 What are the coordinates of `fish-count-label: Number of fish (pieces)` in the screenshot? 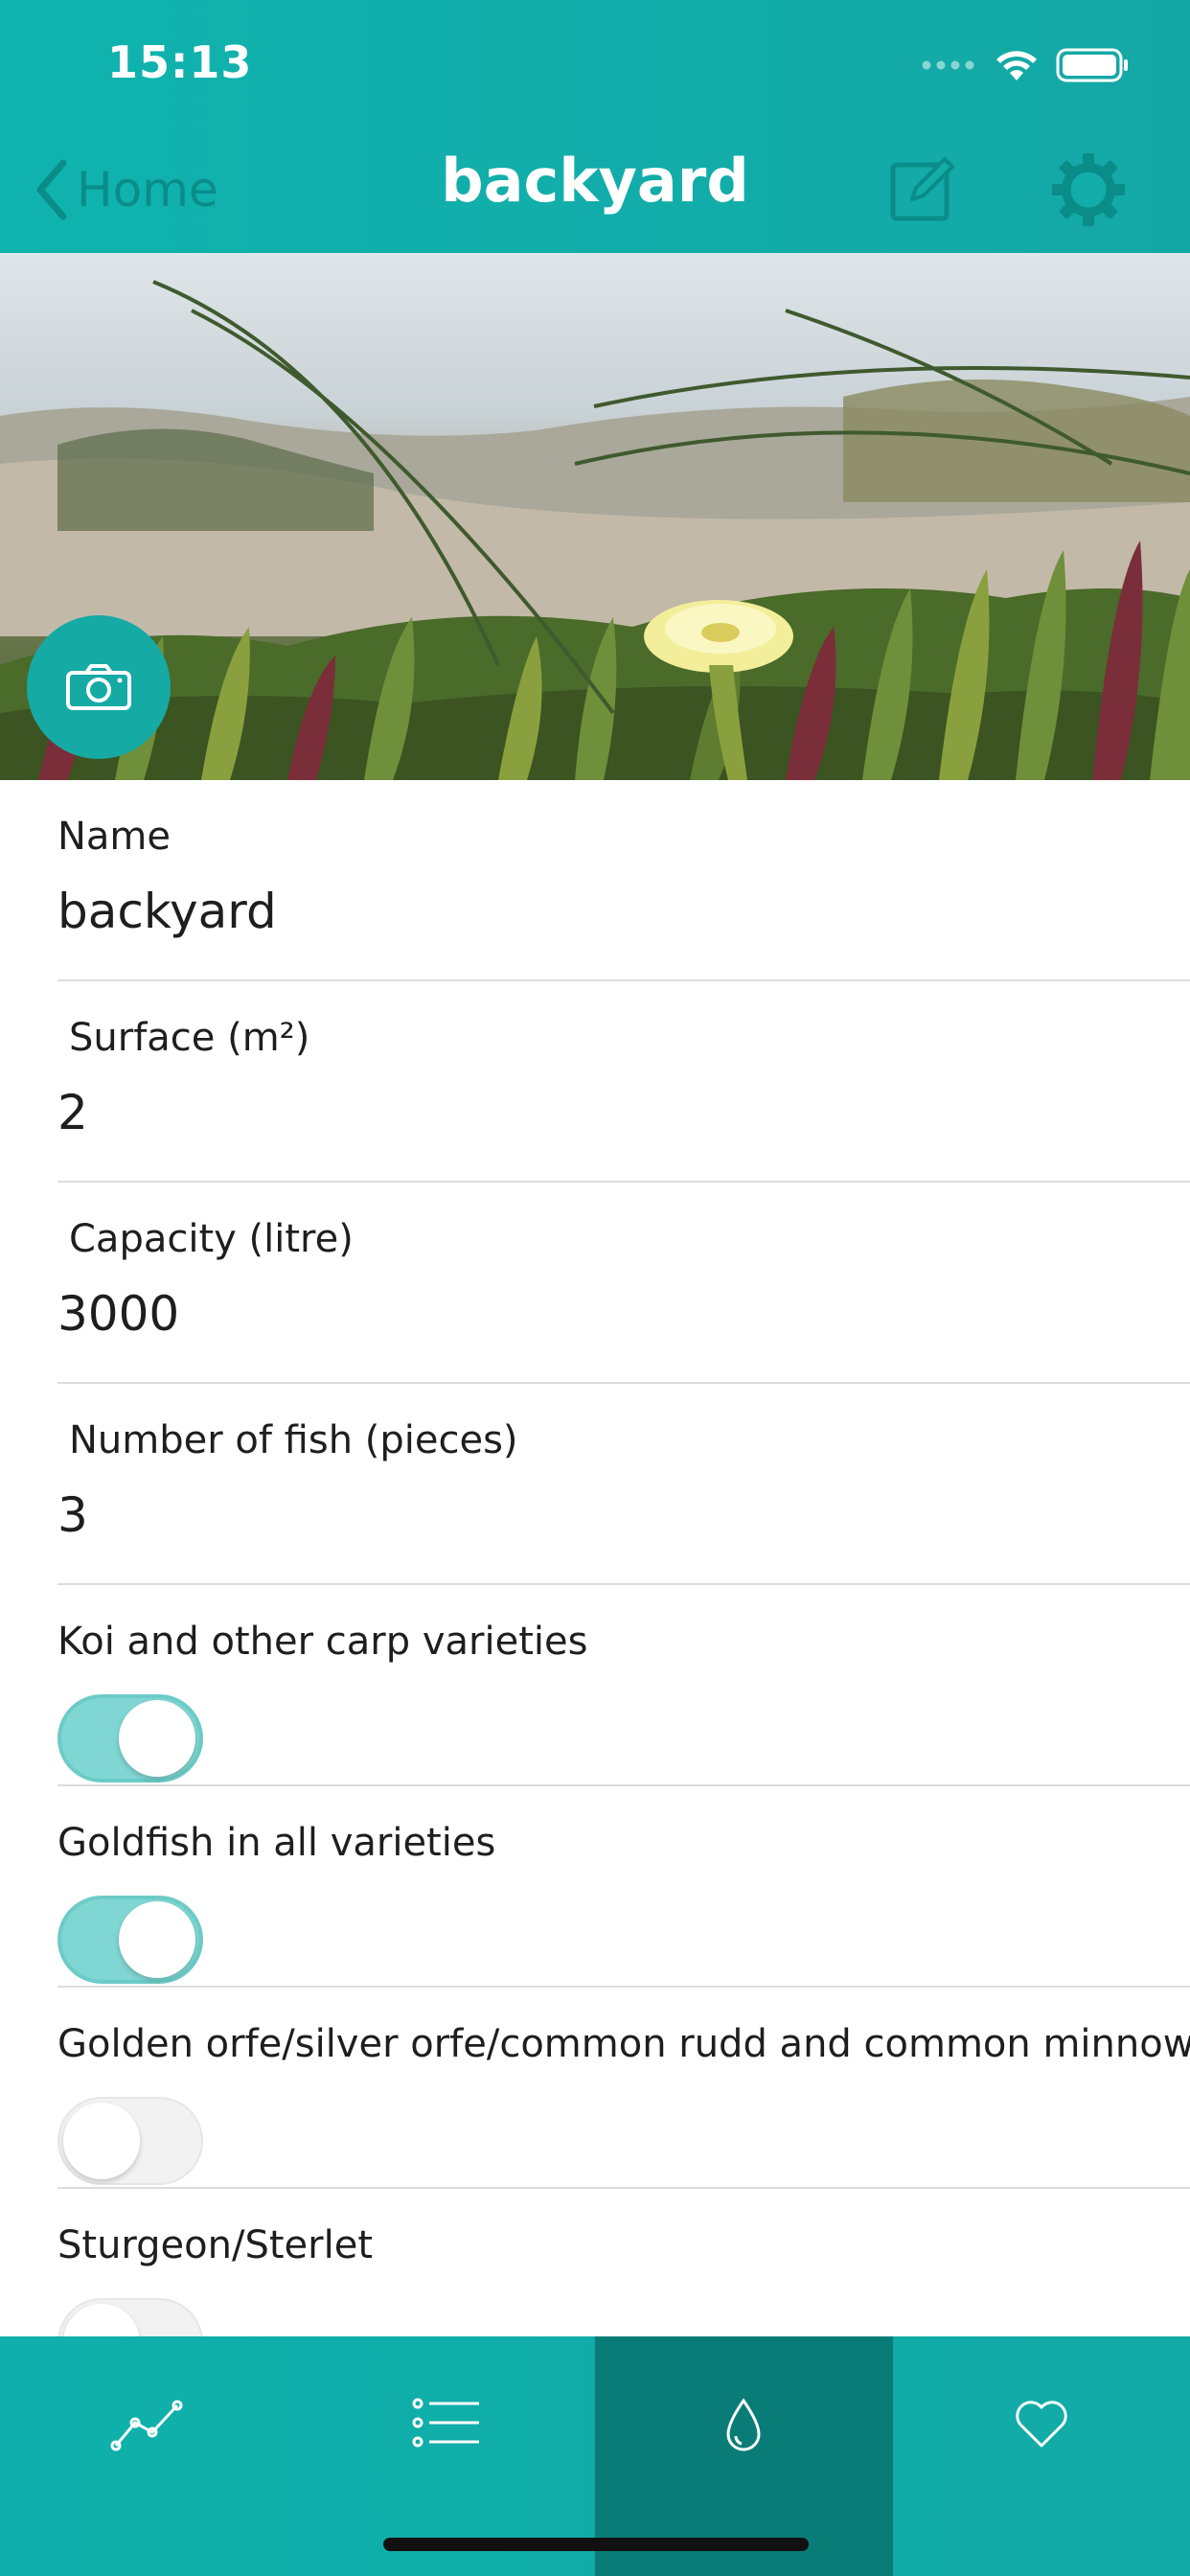 It's located at (294, 1440).